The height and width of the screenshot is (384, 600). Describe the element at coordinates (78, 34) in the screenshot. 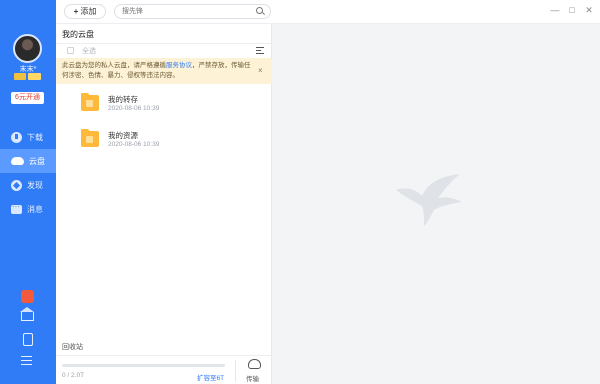

I see `page-title: 我的云盘` at that location.